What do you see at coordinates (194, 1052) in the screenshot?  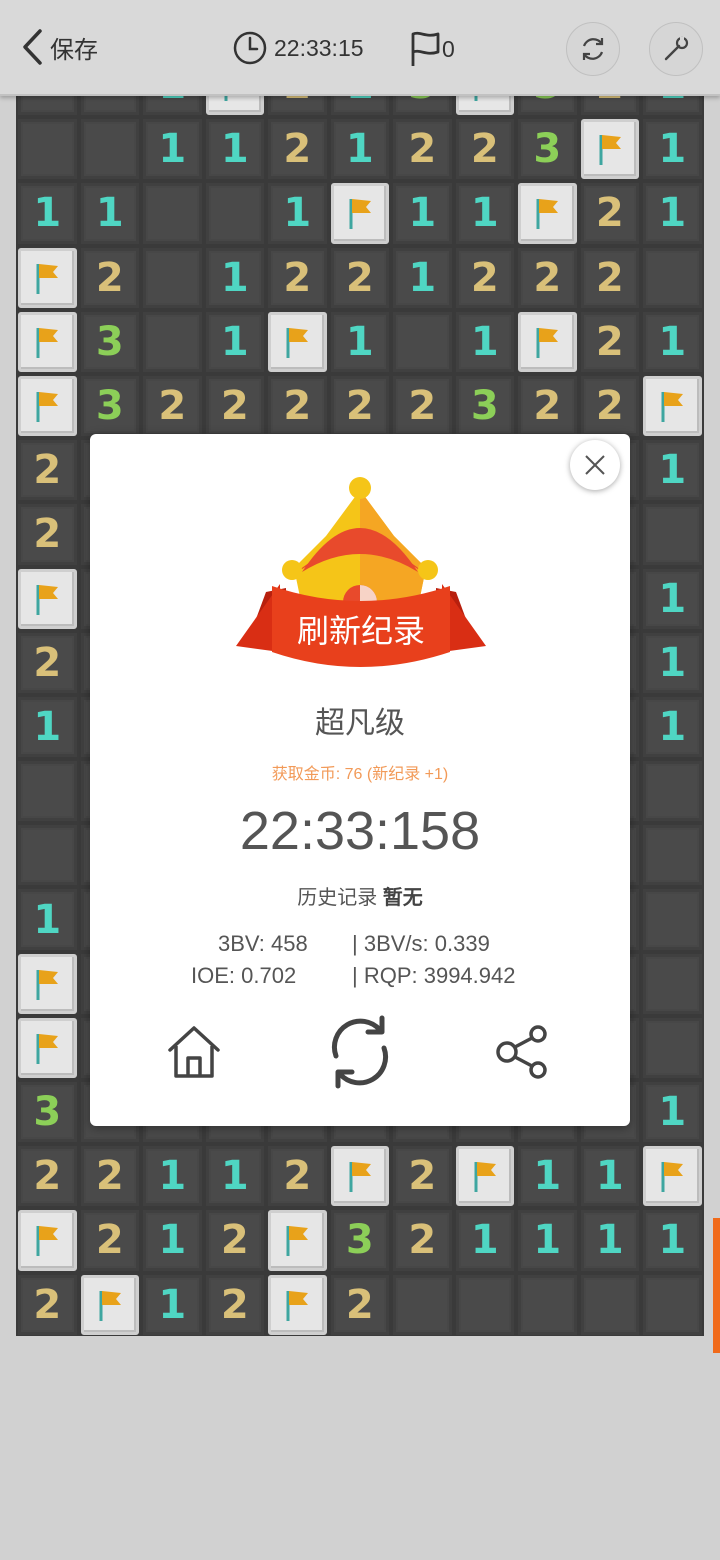 I see `home-button` at bounding box center [194, 1052].